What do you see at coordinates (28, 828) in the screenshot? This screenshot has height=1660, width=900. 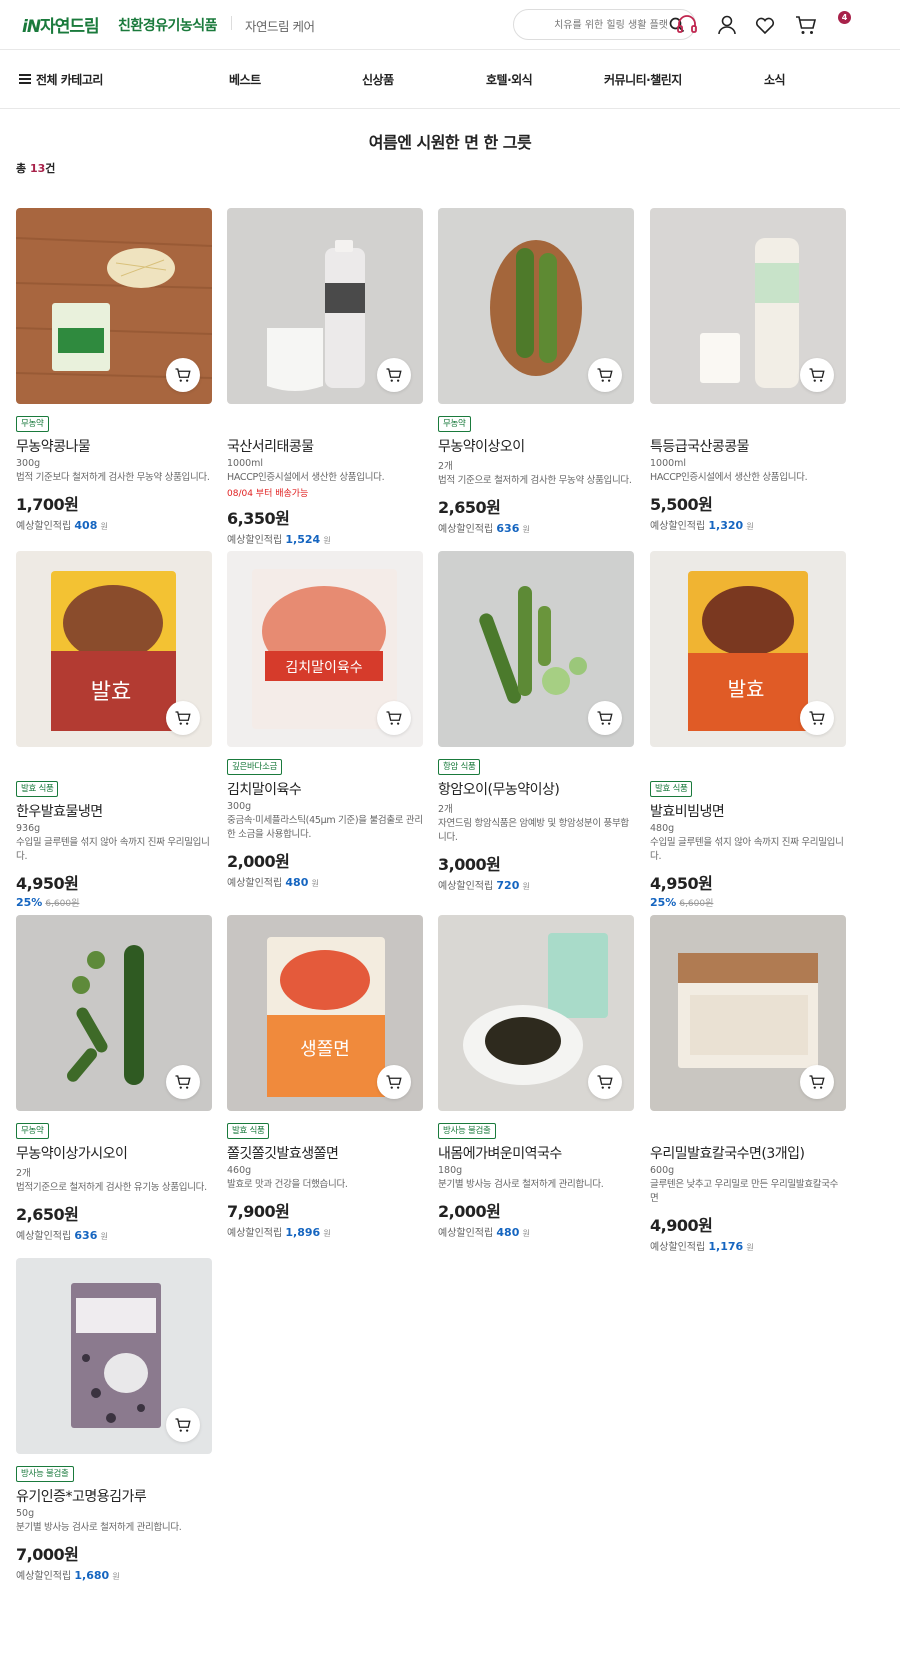 I see `product-size: 936g` at bounding box center [28, 828].